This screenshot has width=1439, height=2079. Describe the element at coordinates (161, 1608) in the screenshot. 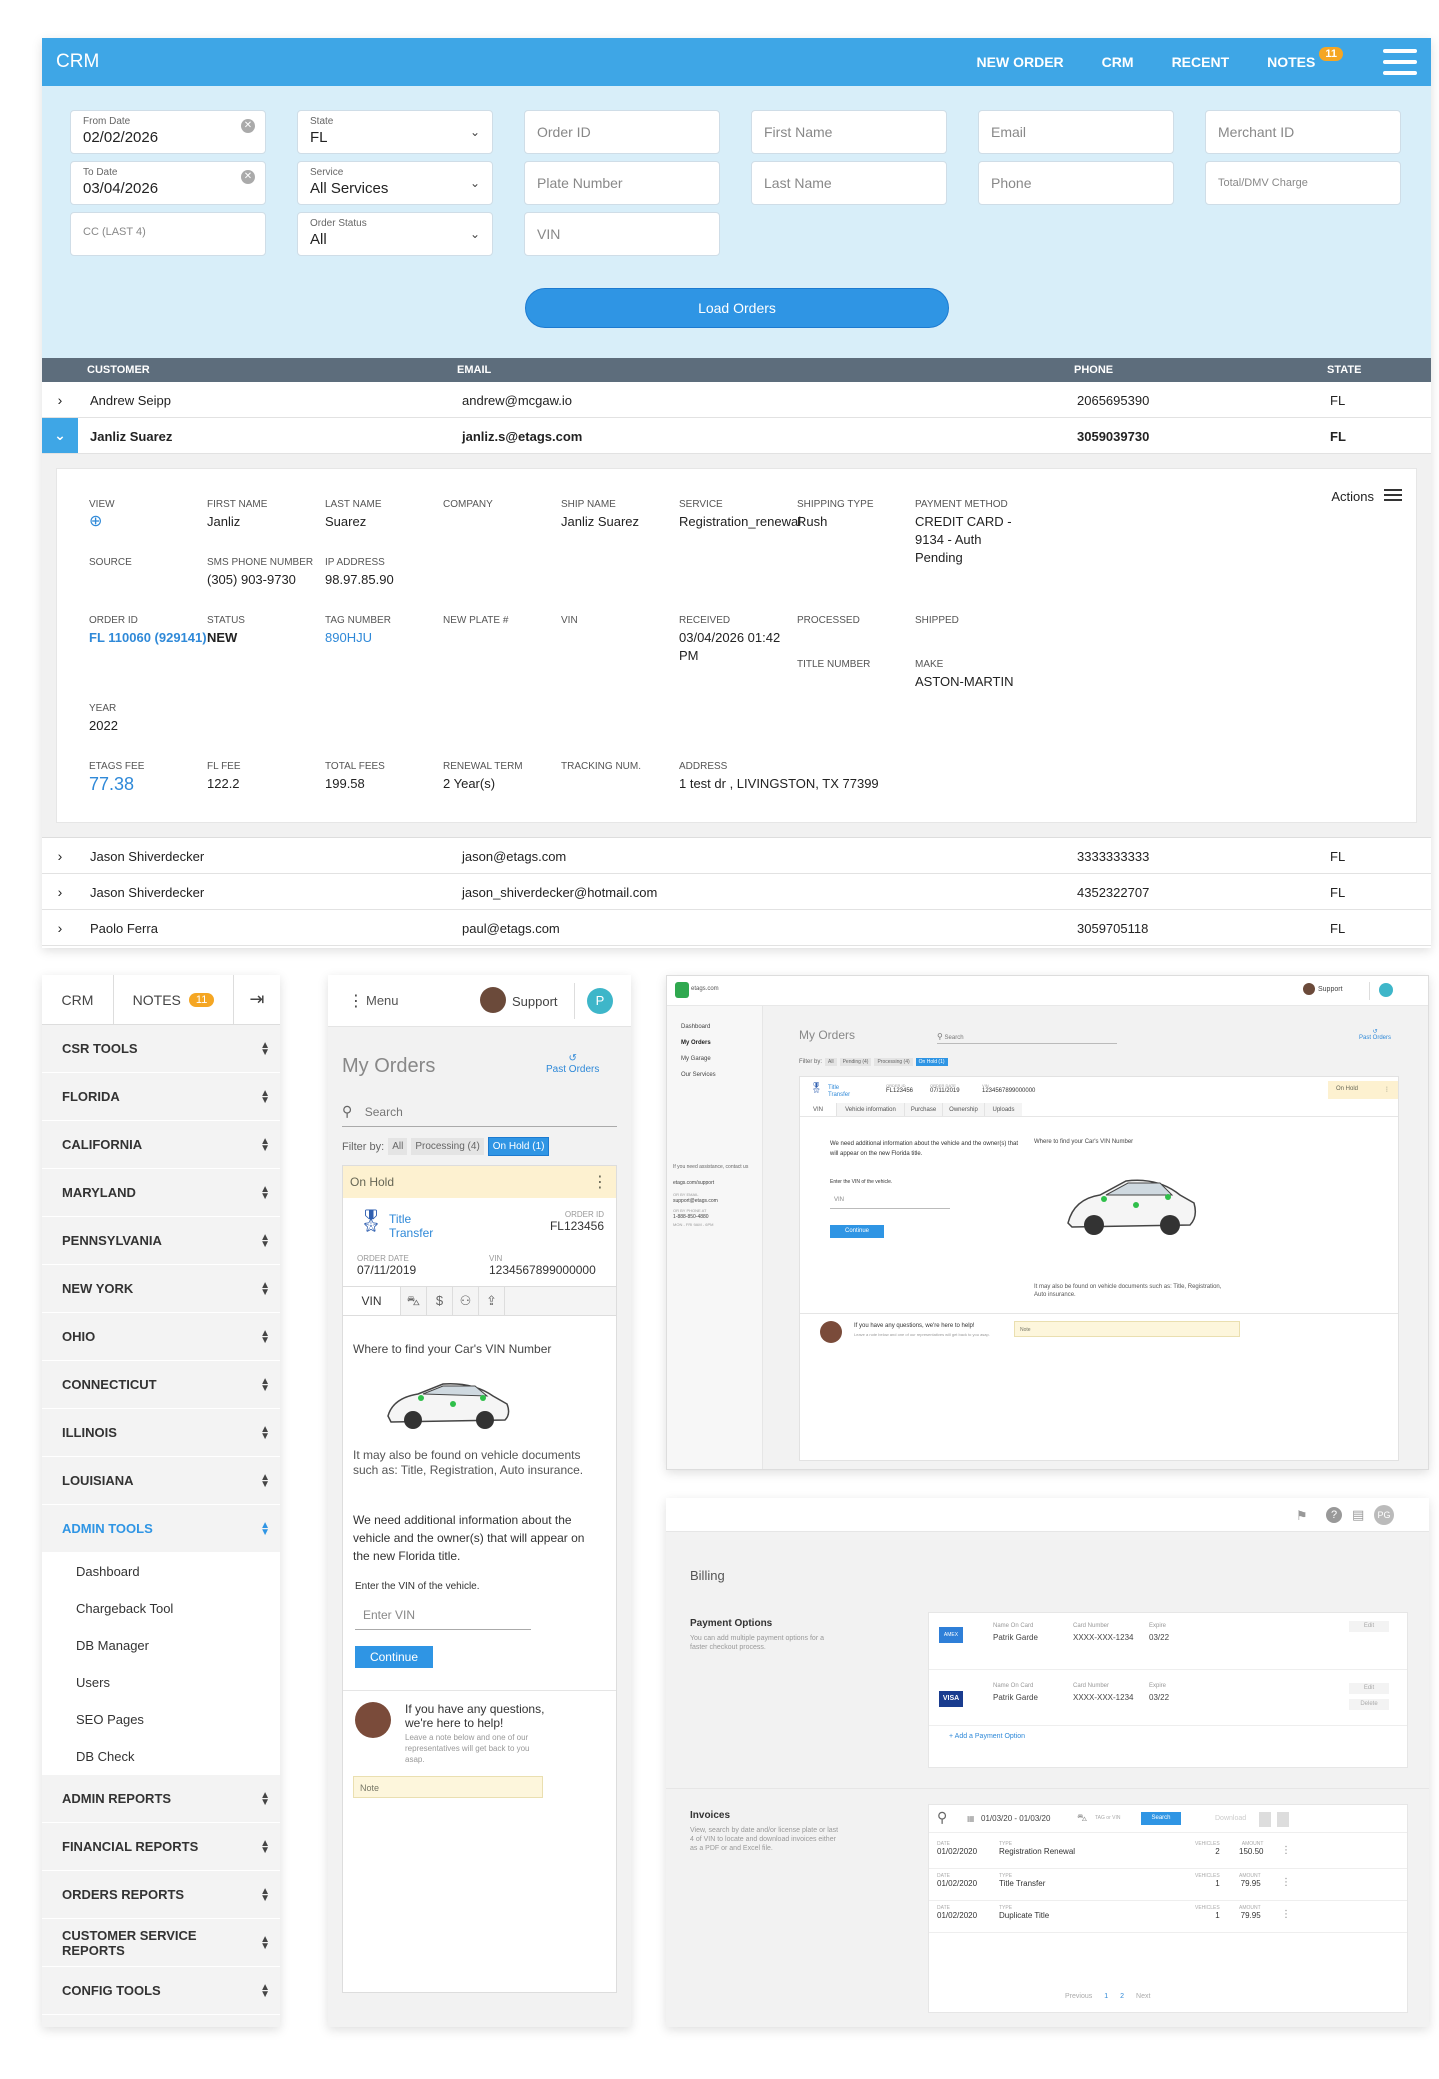

I see `submenu-chargeback-tool: Chargeback Tool` at that location.